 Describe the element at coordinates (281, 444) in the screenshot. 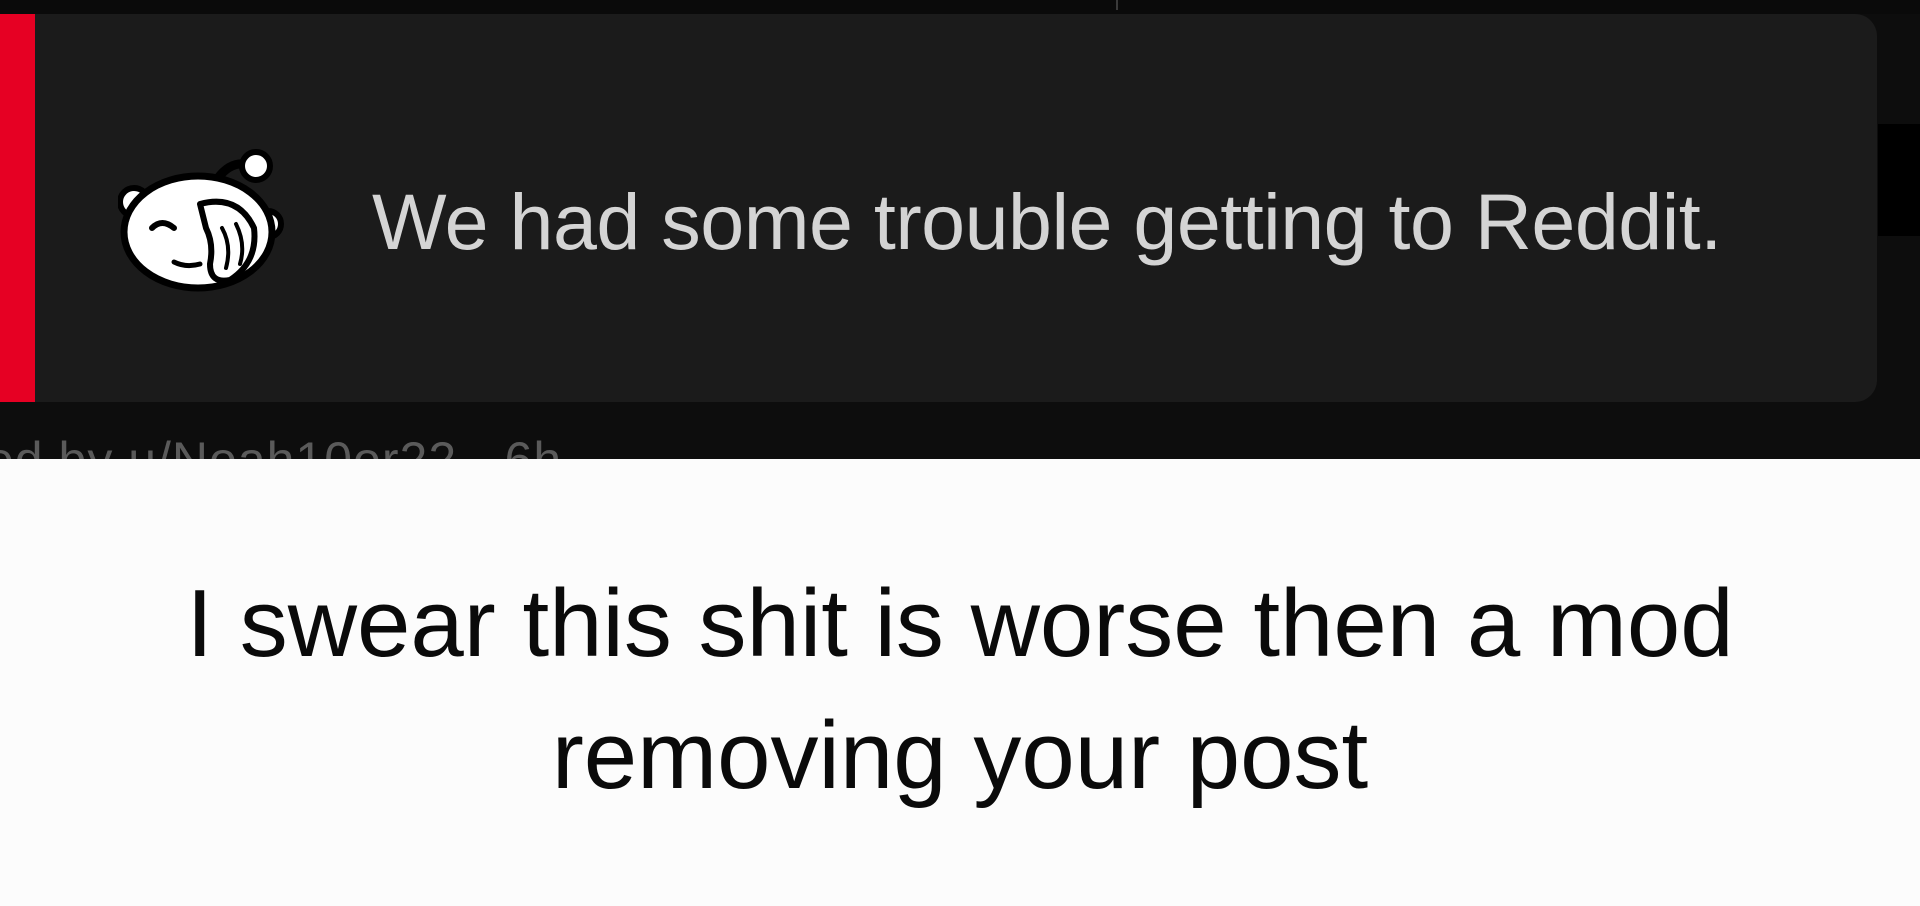

I see `post-meta-partial: ed by u/Noah10or22 · 6h` at that location.